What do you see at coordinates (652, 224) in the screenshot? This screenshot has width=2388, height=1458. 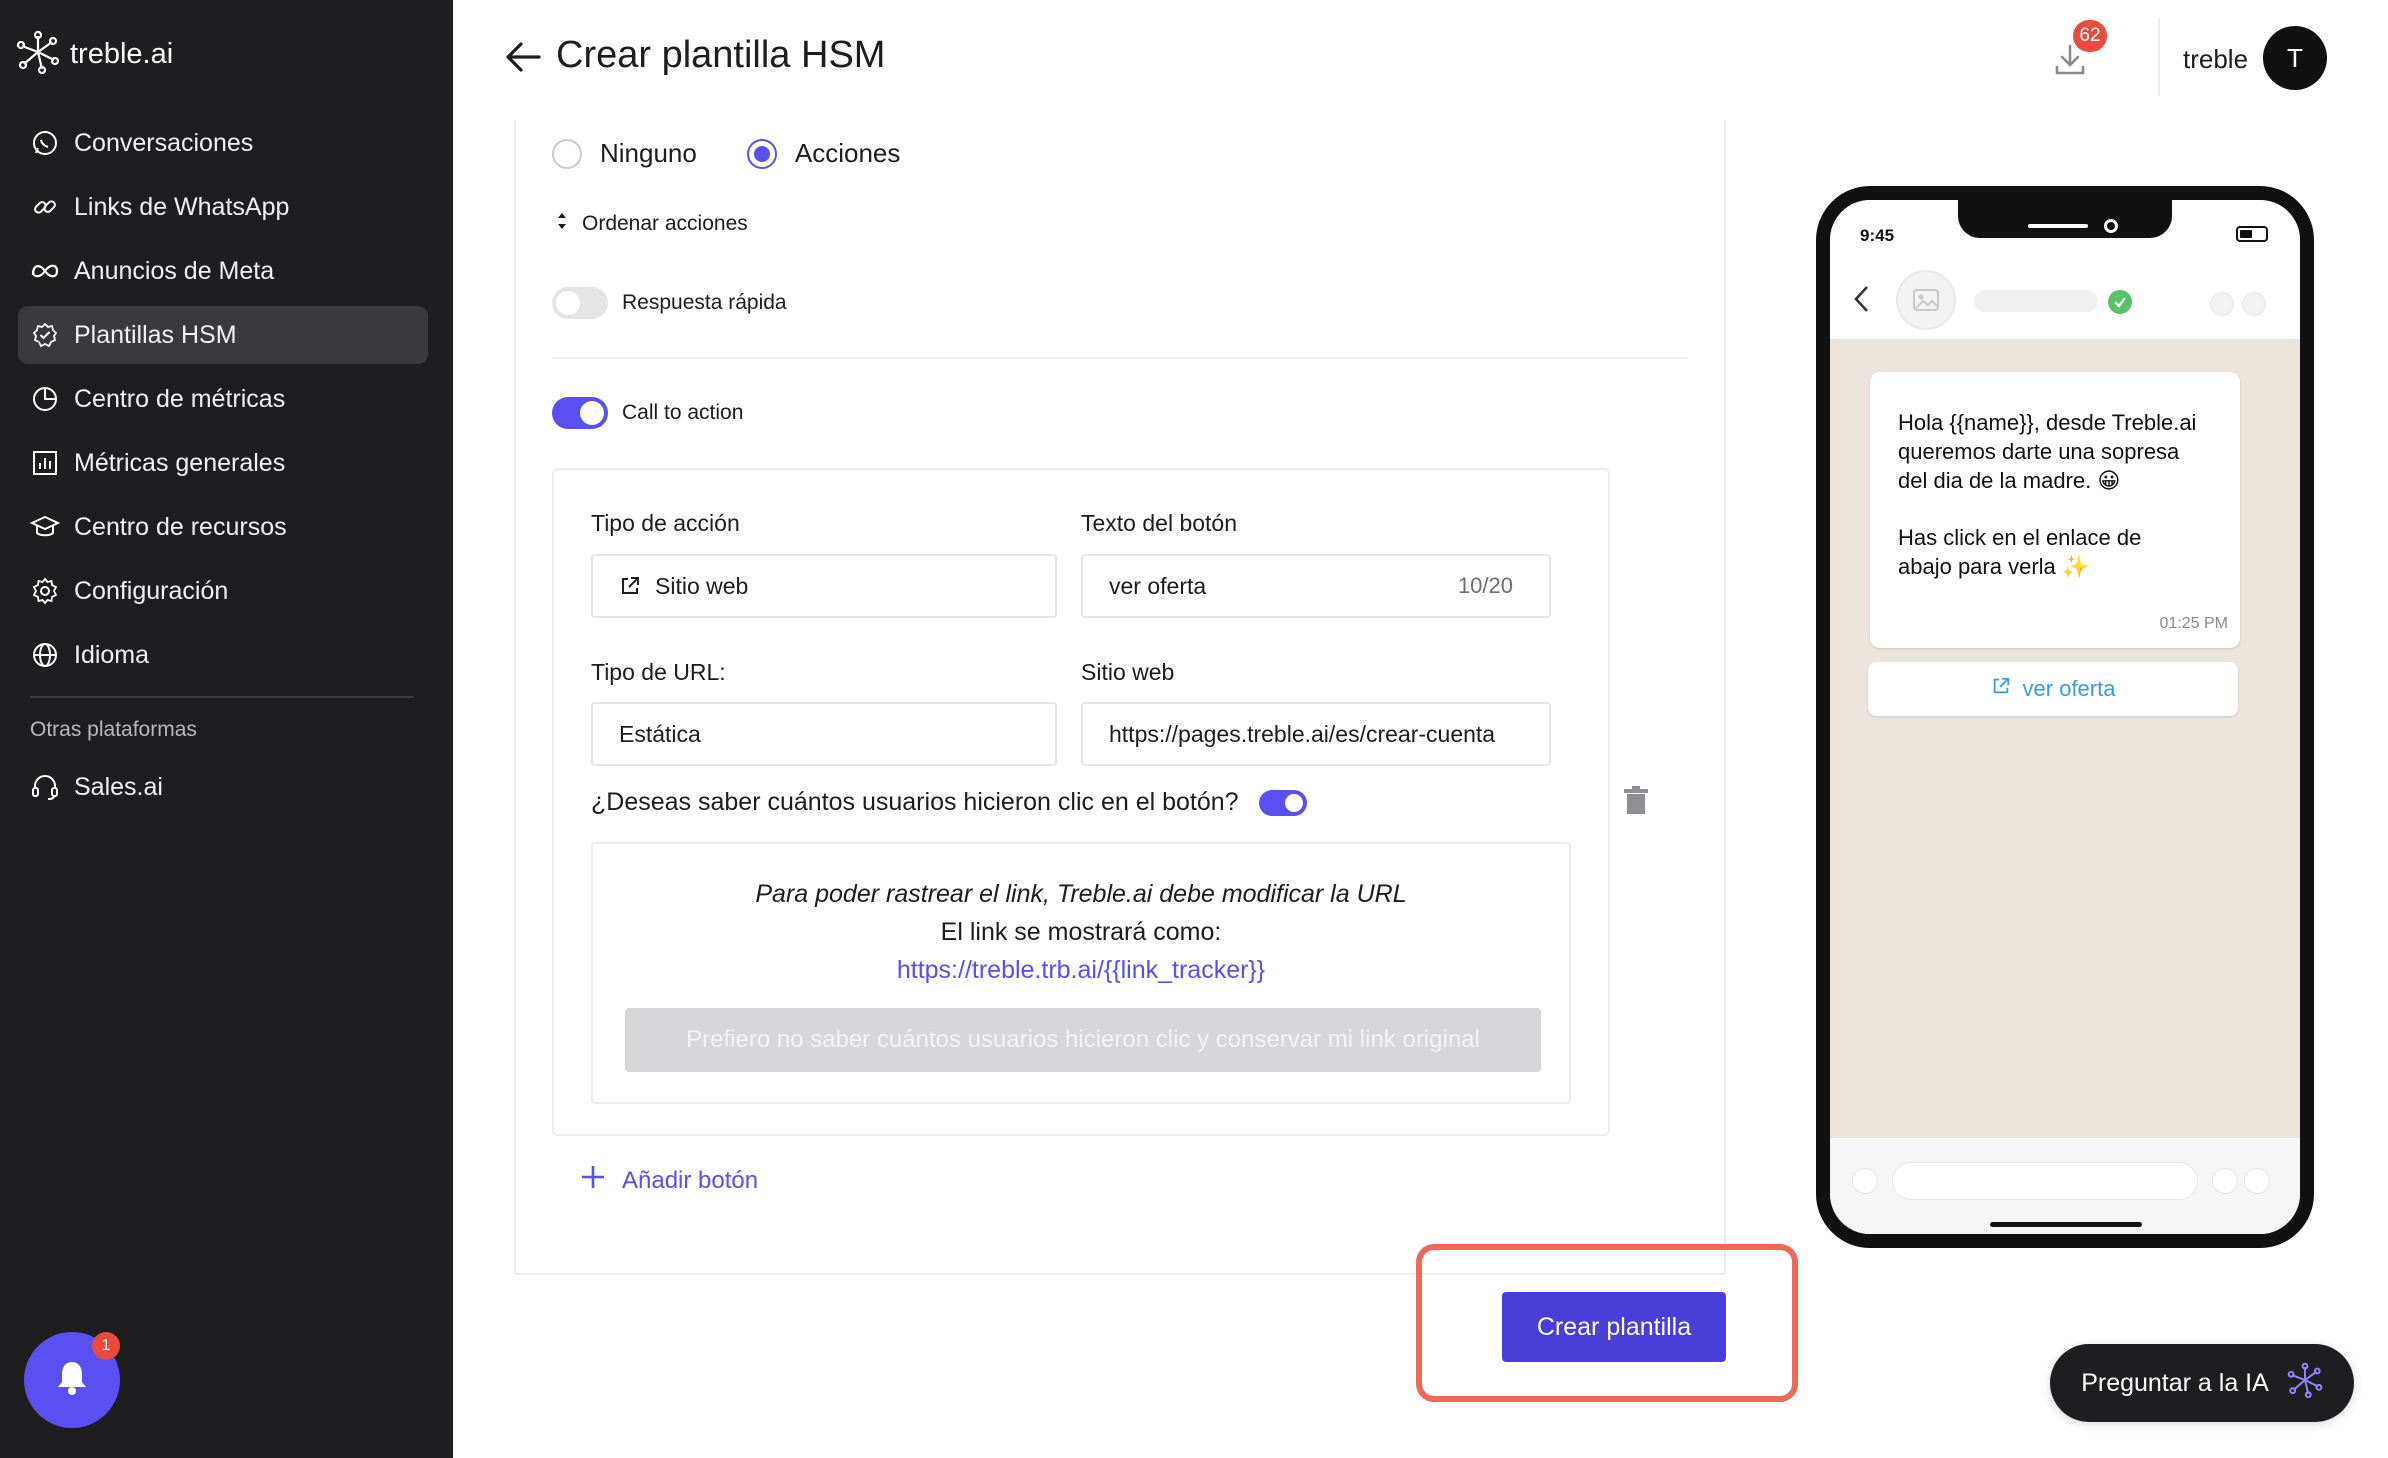 I see `sort-actions-button: Ordenar acciones` at bounding box center [652, 224].